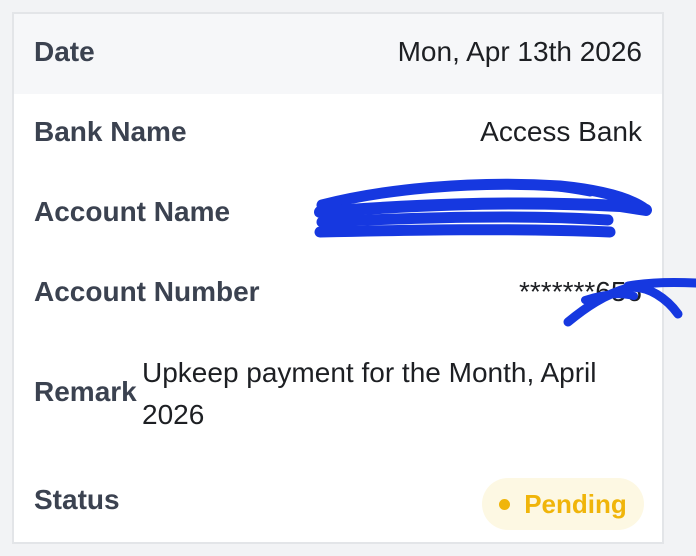 The width and height of the screenshot is (696, 556). What do you see at coordinates (519, 51) in the screenshot?
I see `date-value: Mon, Apr 13th 2026` at bounding box center [519, 51].